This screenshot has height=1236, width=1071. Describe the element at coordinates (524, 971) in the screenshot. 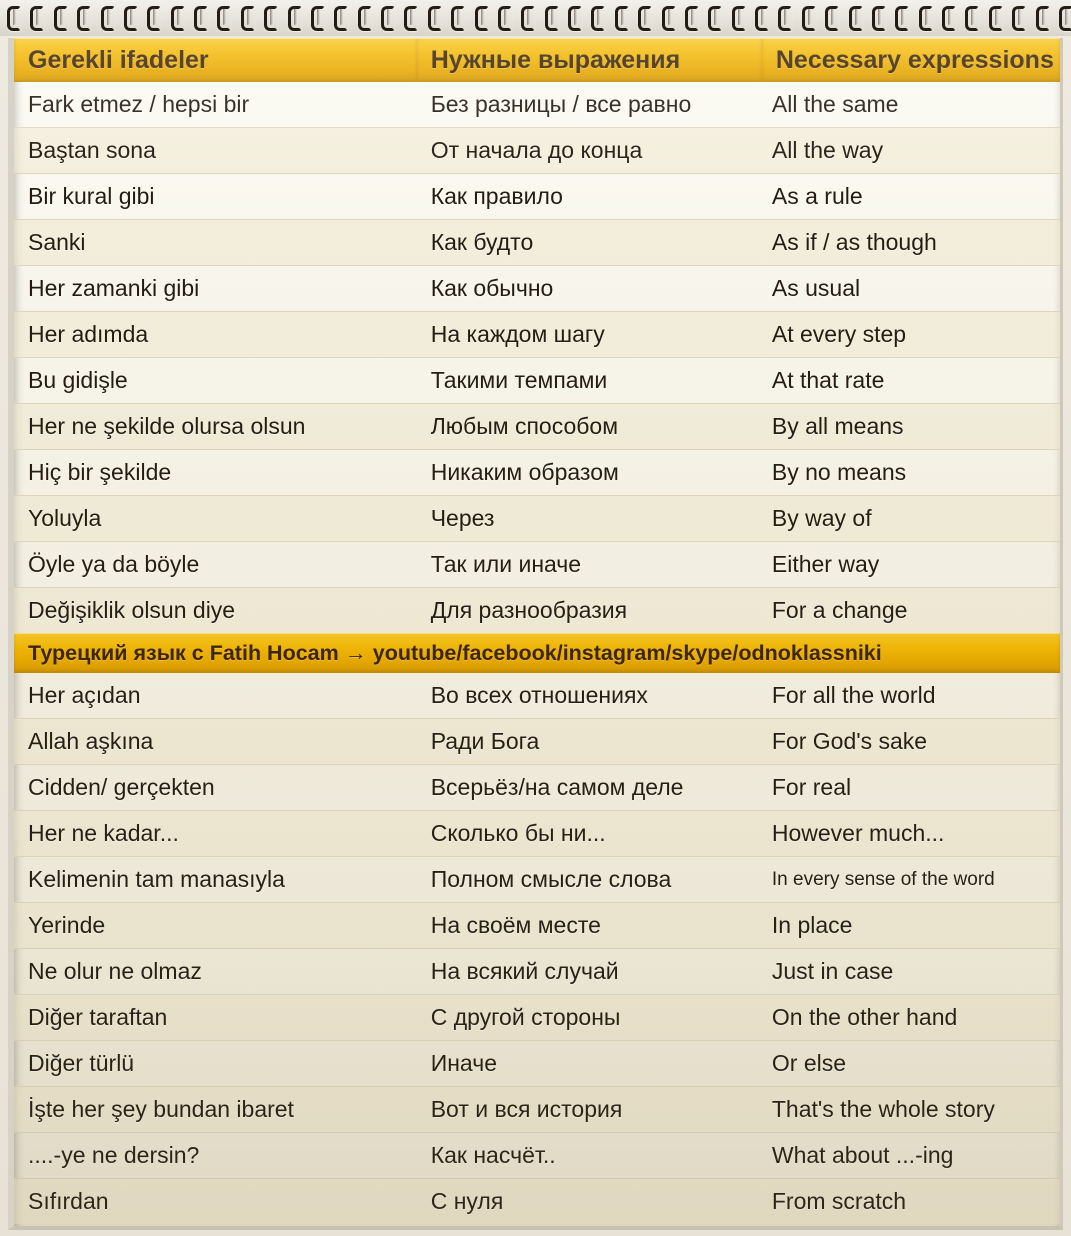

I see `expression-russian: На всякий случай` at that location.